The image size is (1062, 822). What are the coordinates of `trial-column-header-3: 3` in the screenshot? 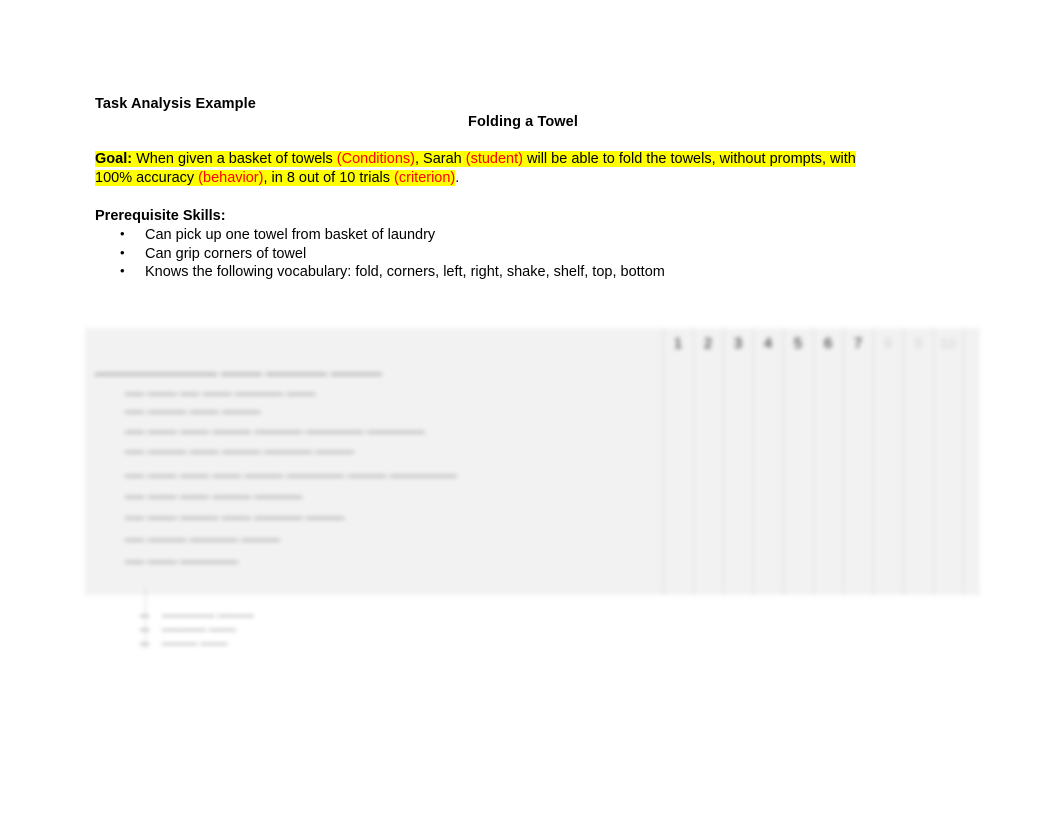 It's located at (738, 344).